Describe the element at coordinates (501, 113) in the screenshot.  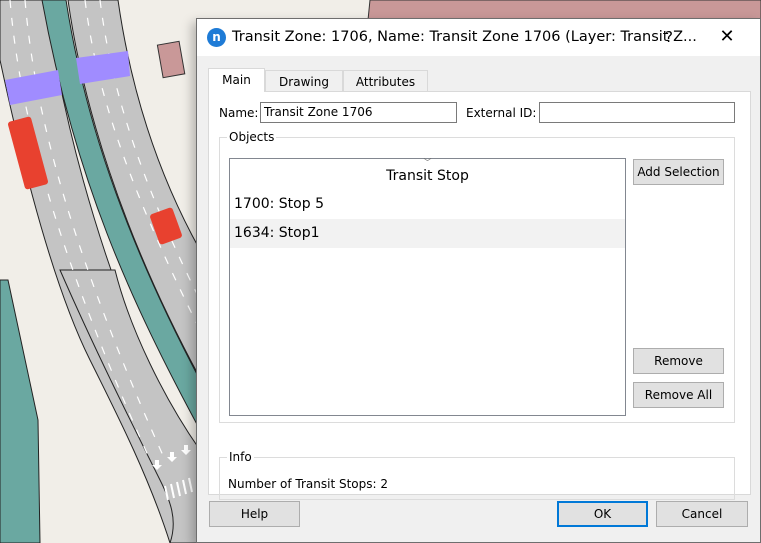
I see `external-id-label: External ID:` at that location.